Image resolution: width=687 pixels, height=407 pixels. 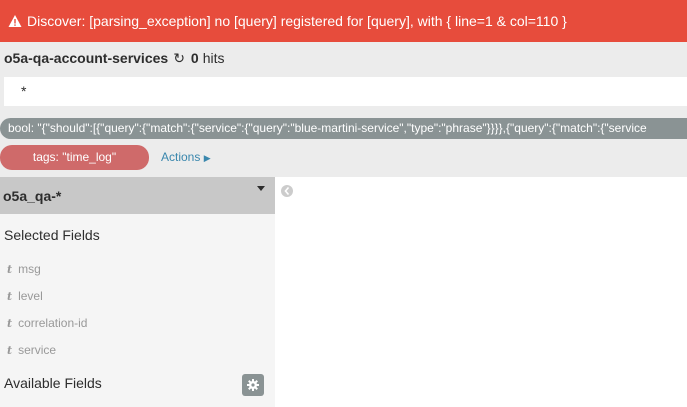 I want to click on gear-icon, so click(x=253, y=385).